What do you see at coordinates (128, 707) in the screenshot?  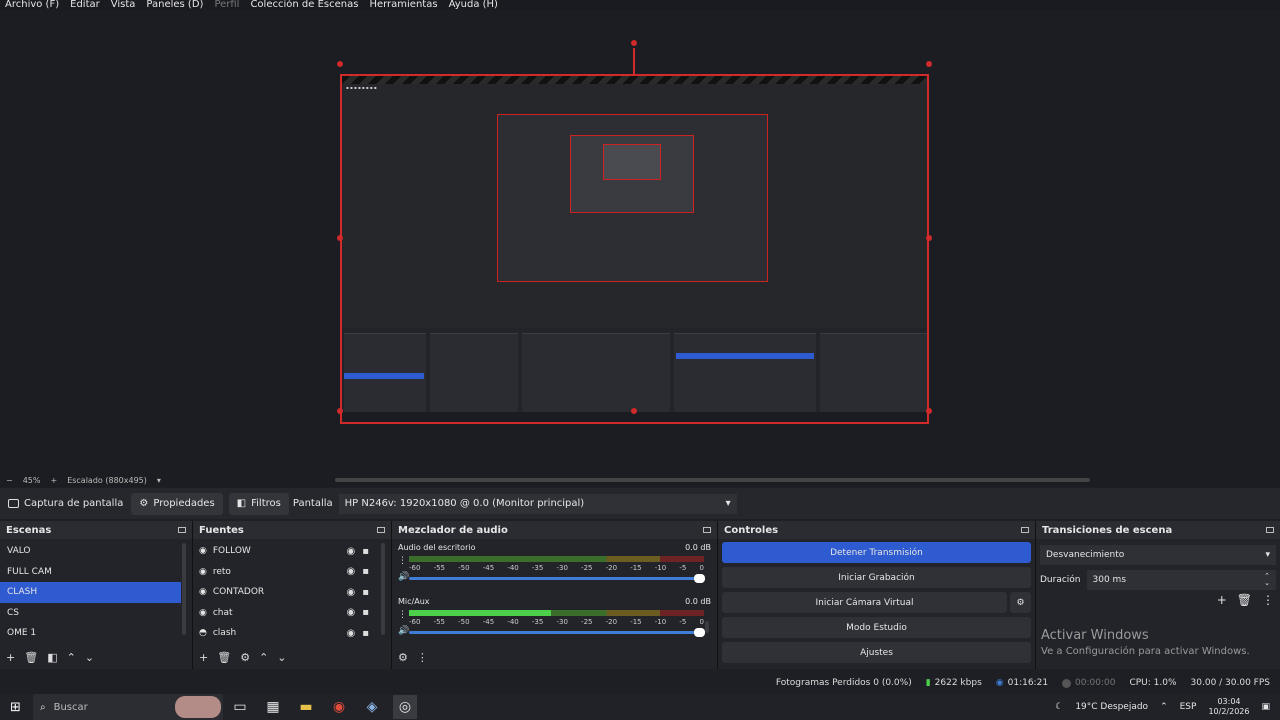 I see `taskbar-search: ⌕ Buscar` at bounding box center [128, 707].